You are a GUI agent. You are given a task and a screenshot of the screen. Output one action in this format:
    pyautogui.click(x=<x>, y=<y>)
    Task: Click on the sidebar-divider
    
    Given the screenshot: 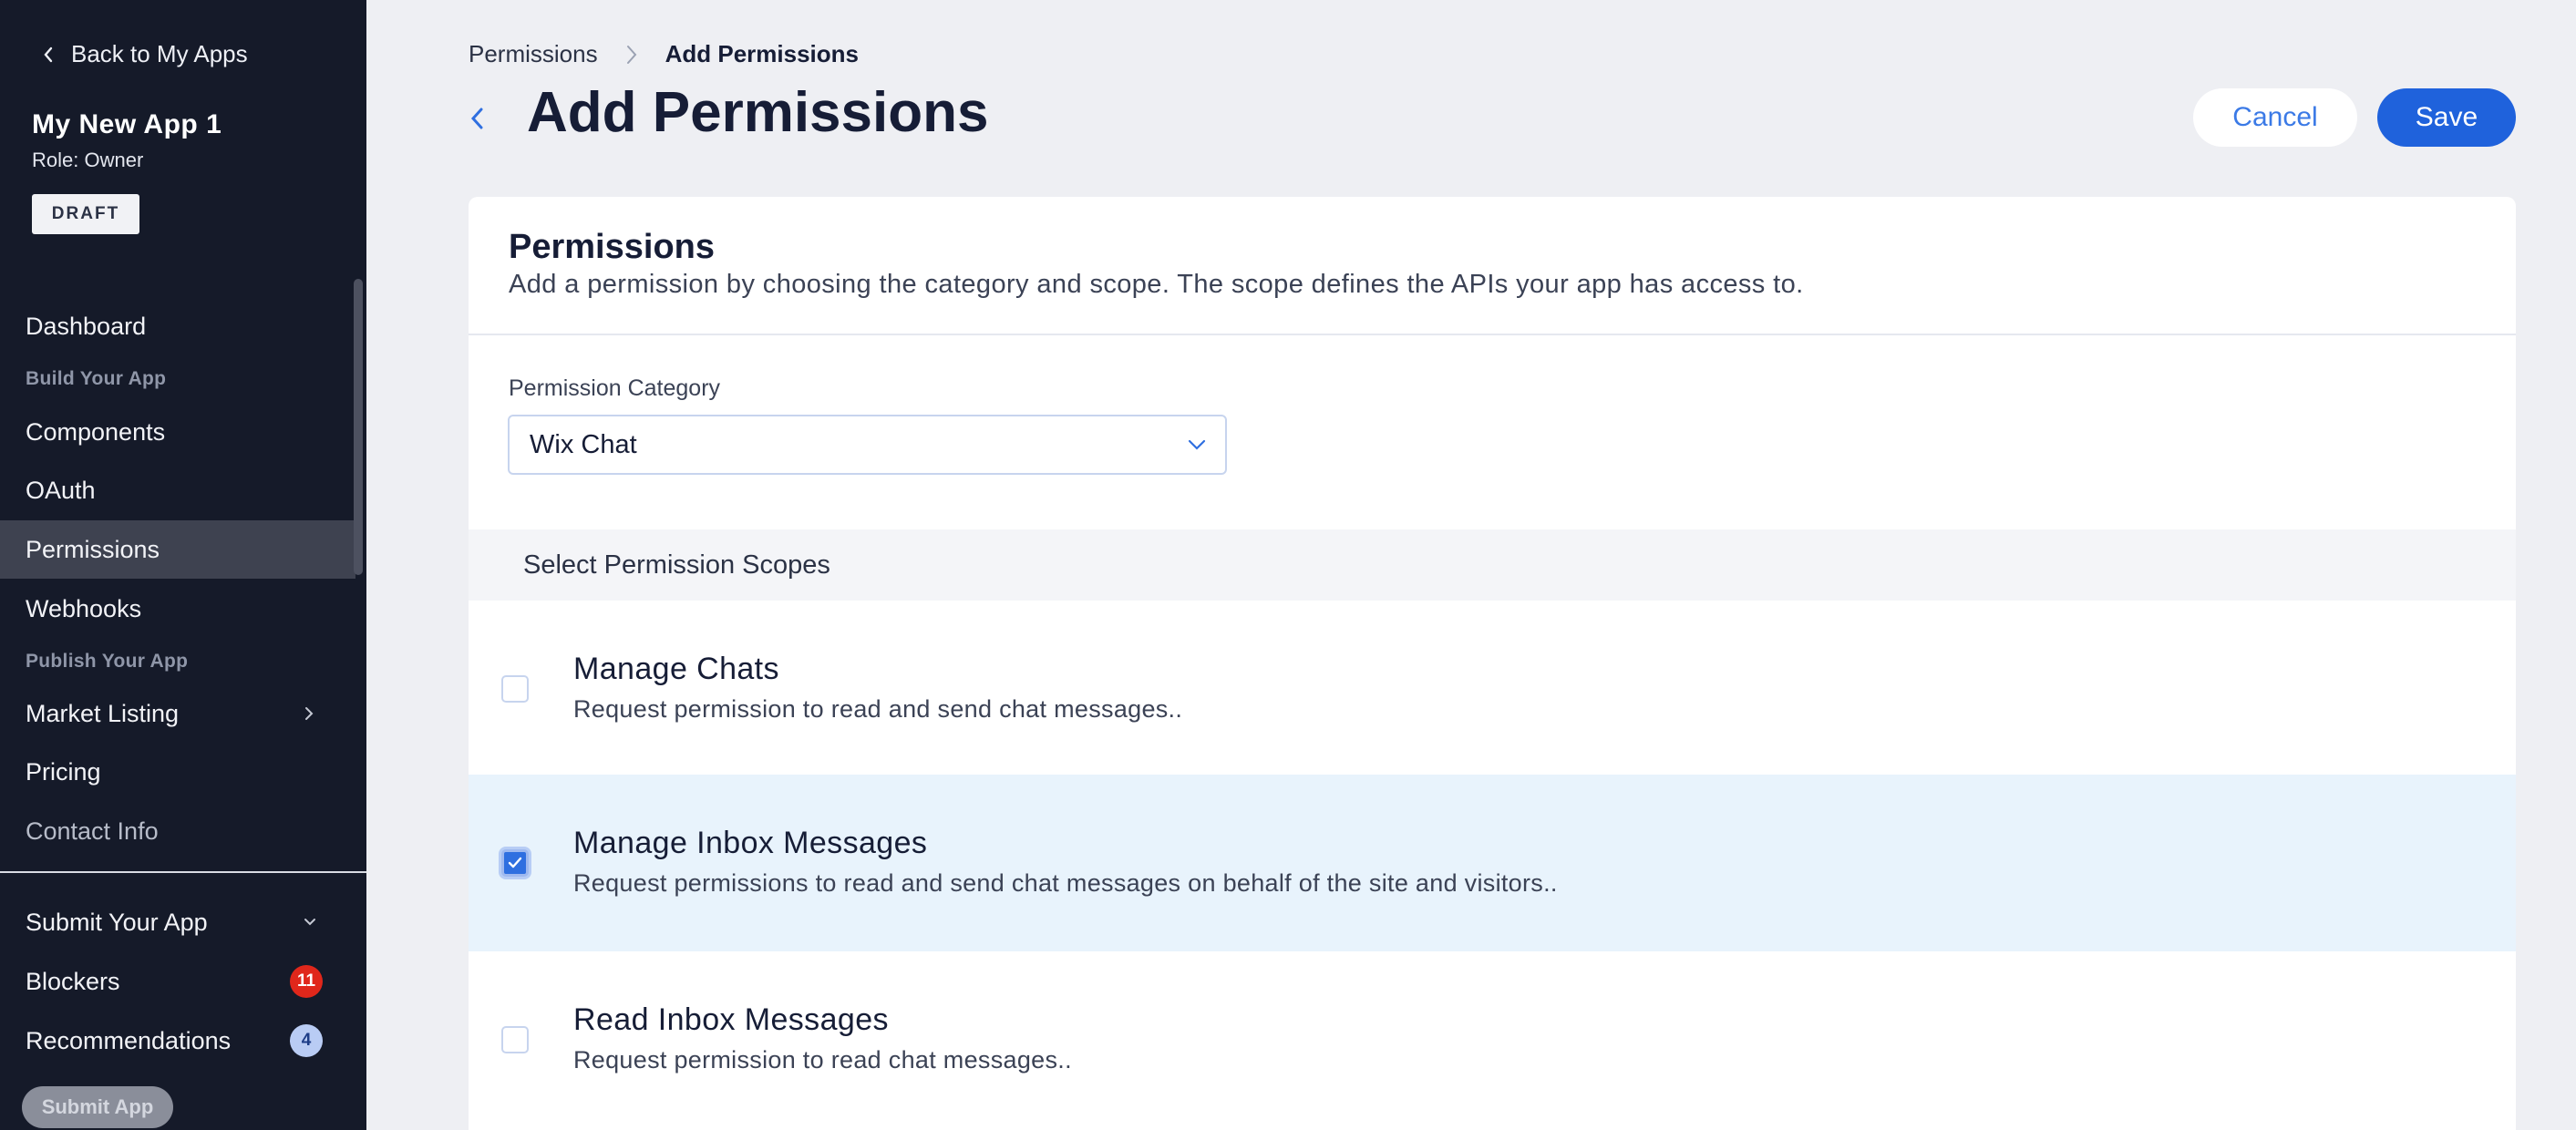 What is the action you would take?
    pyautogui.click(x=183, y=872)
    